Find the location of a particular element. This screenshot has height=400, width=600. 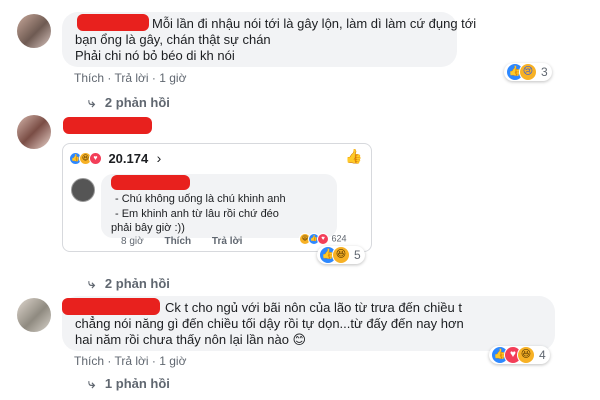

inner-commenter-avatar is located at coordinates (83, 190).